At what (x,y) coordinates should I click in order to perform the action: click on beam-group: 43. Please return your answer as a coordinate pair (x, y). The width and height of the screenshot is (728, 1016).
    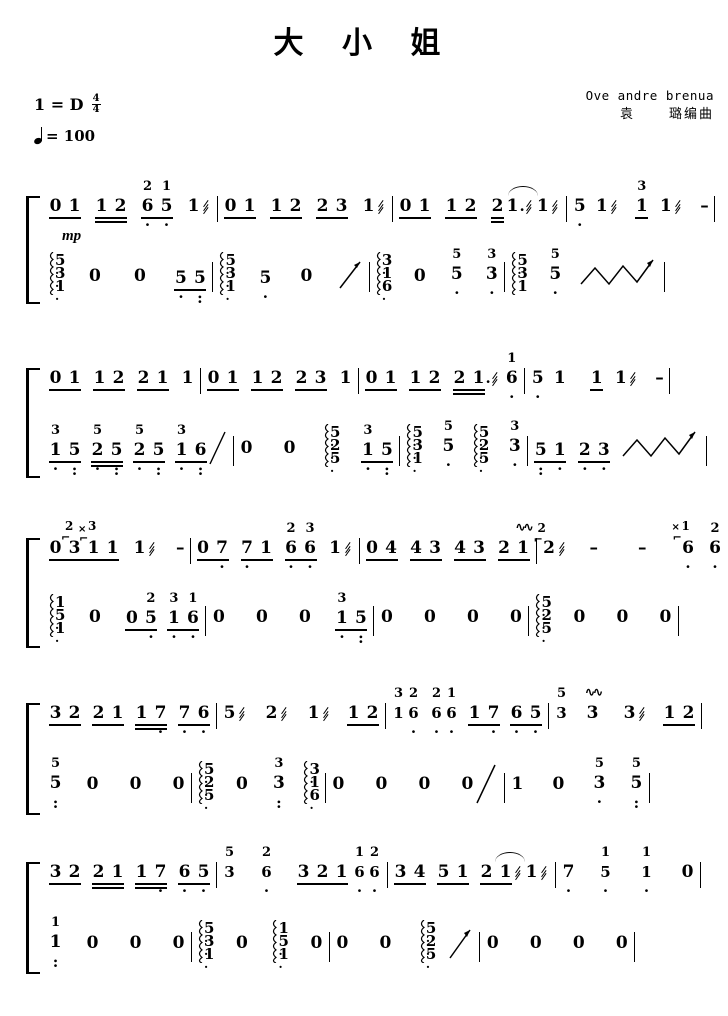
    Looking at the image, I should click on (426, 550).